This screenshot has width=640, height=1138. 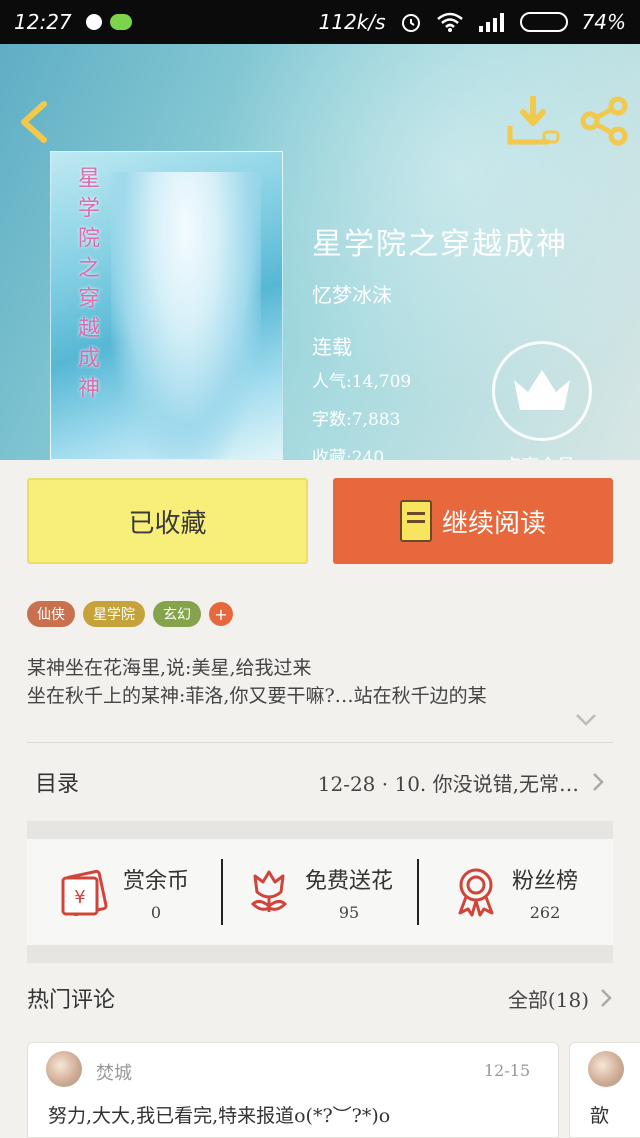 What do you see at coordinates (604, 121) in the screenshot?
I see `share-button` at bounding box center [604, 121].